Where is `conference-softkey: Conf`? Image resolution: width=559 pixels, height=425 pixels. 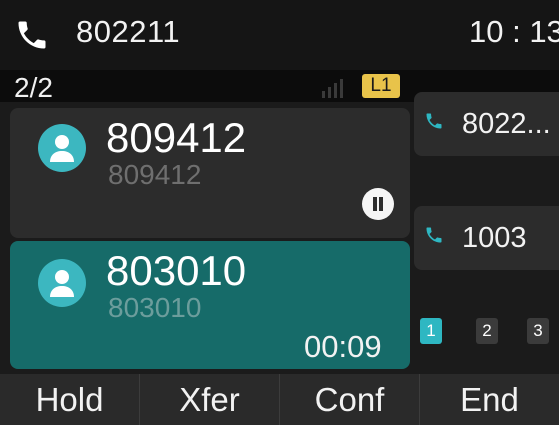
conference-softkey: Conf is located at coordinates (350, 399).